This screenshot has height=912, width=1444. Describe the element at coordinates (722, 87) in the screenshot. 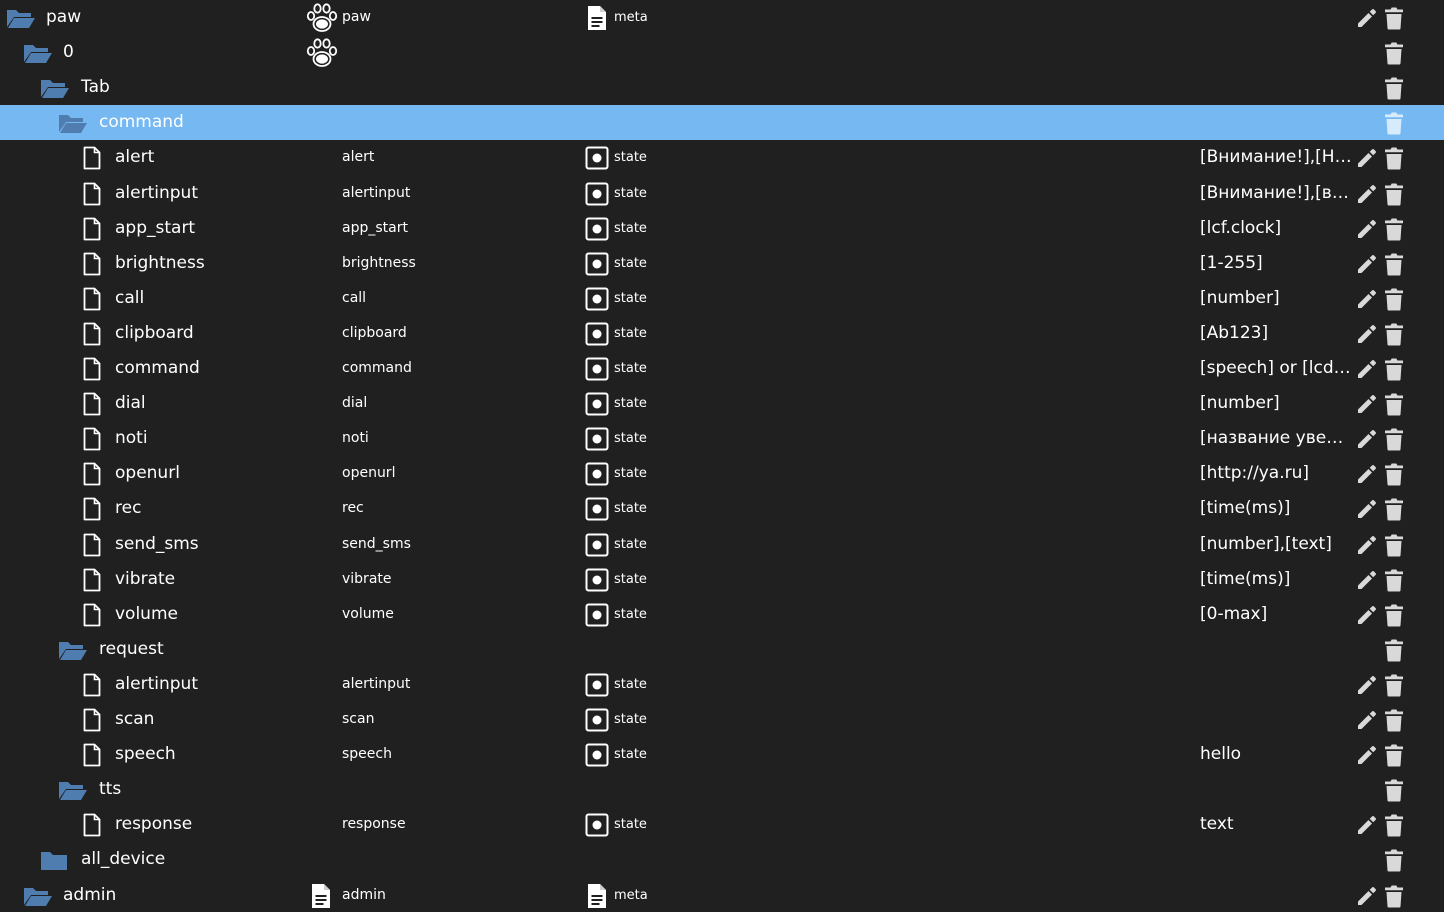

I see `tree-folder-row: Tab` at that location.